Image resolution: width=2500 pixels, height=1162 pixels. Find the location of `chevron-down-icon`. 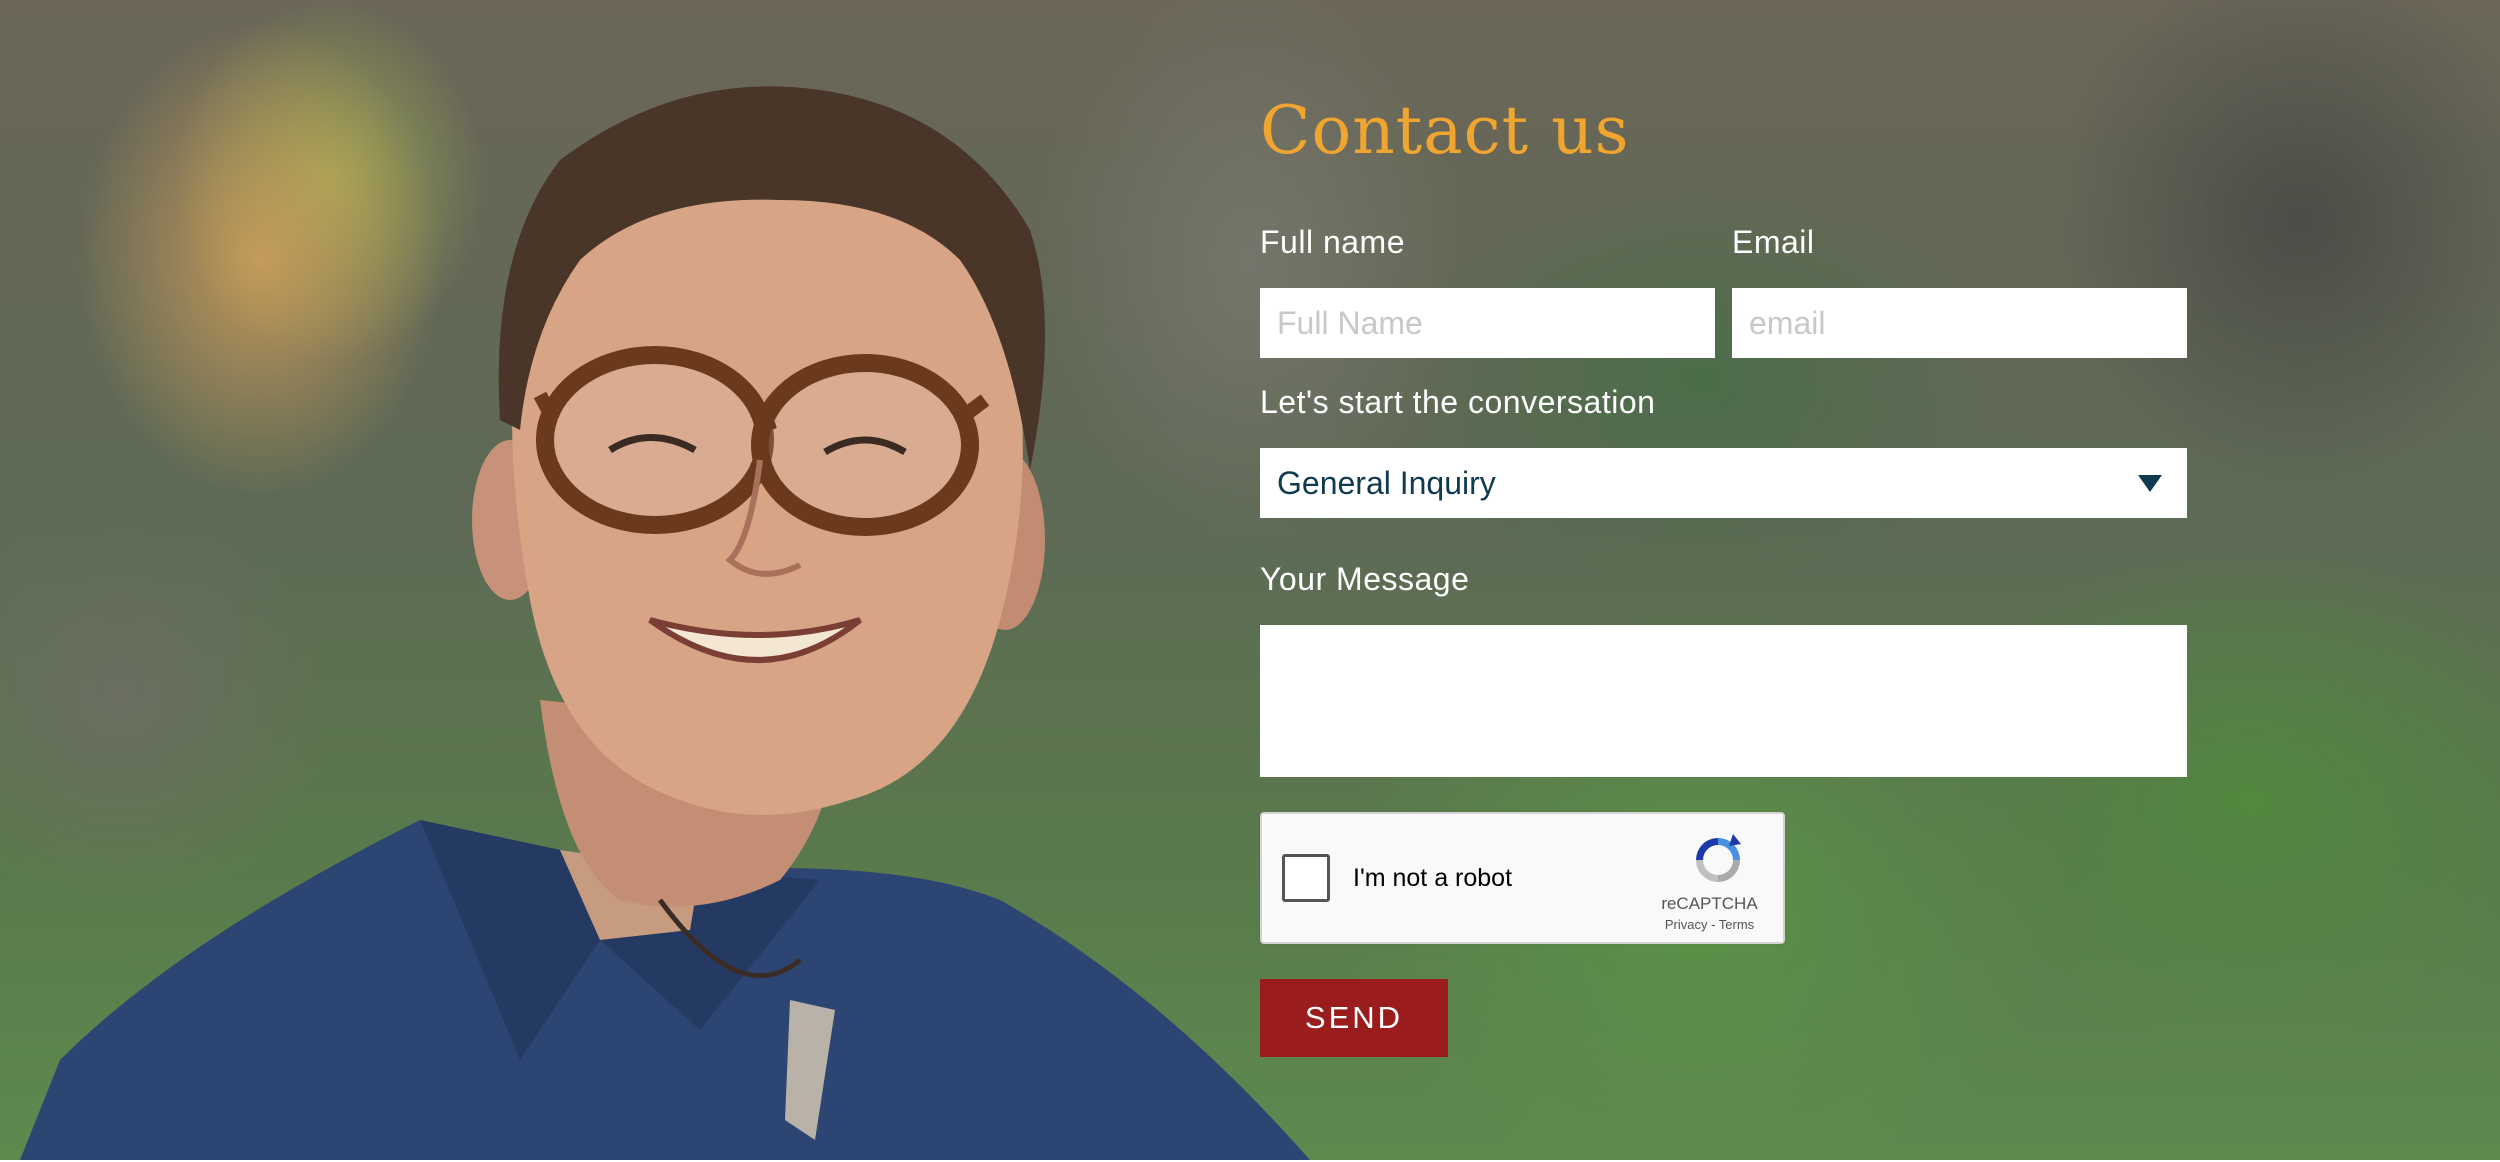

chevron-down-icon is located at coordinates (2150, 483).